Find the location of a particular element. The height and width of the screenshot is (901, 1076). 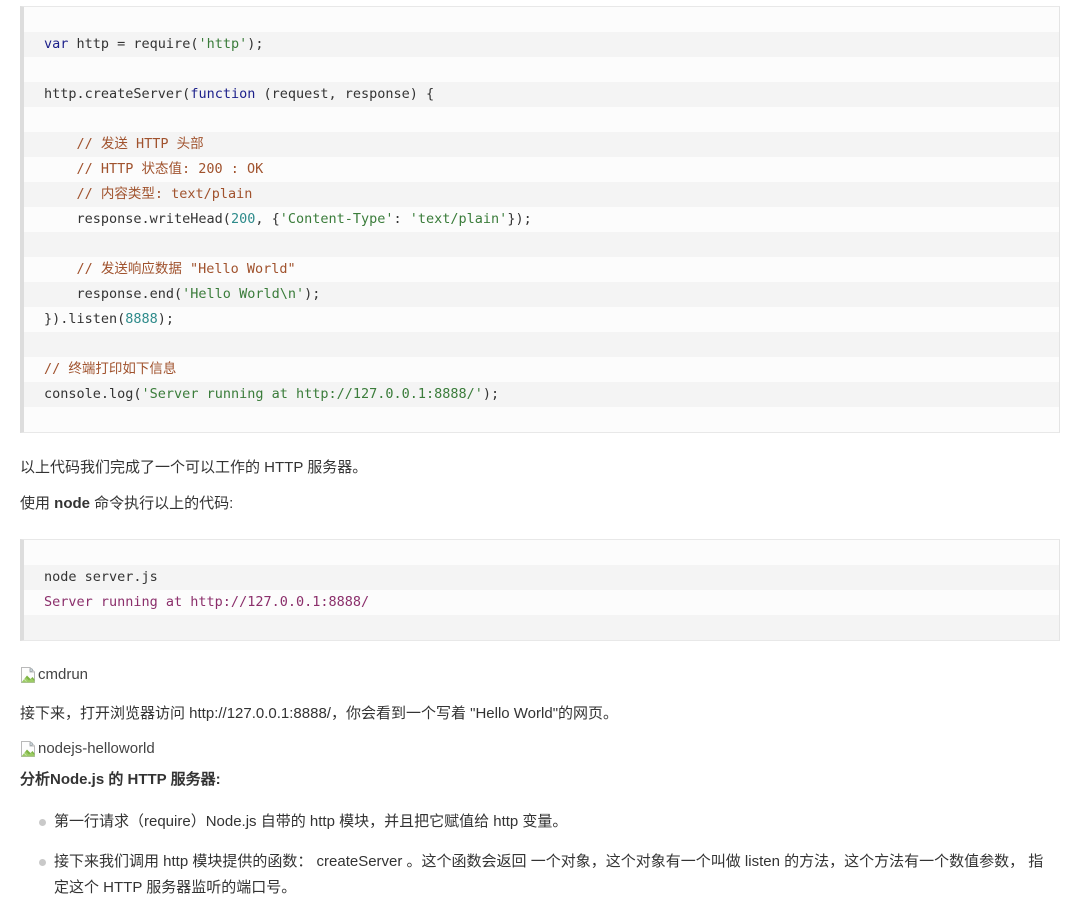

code-line: var http = require('http'); is located at coordinates (541, 44).